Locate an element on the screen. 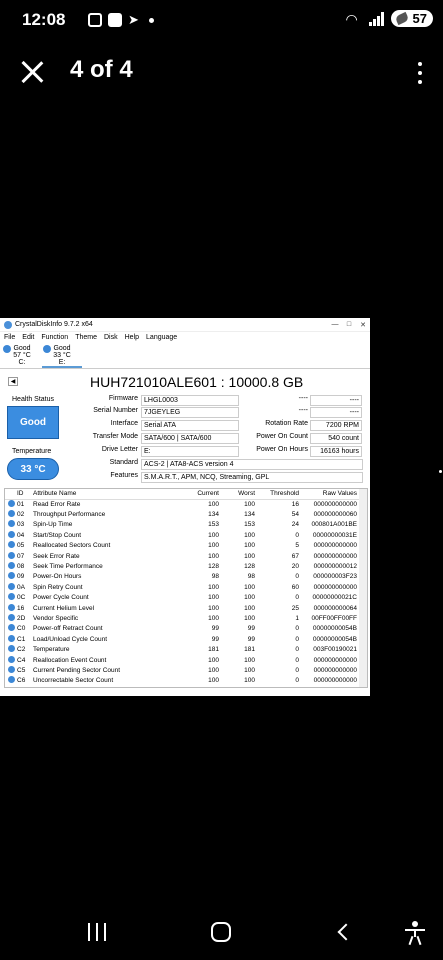 This screenshot has height=960, width=443. power-hours-value: 16163 hours is located at coordinates (336, 451).